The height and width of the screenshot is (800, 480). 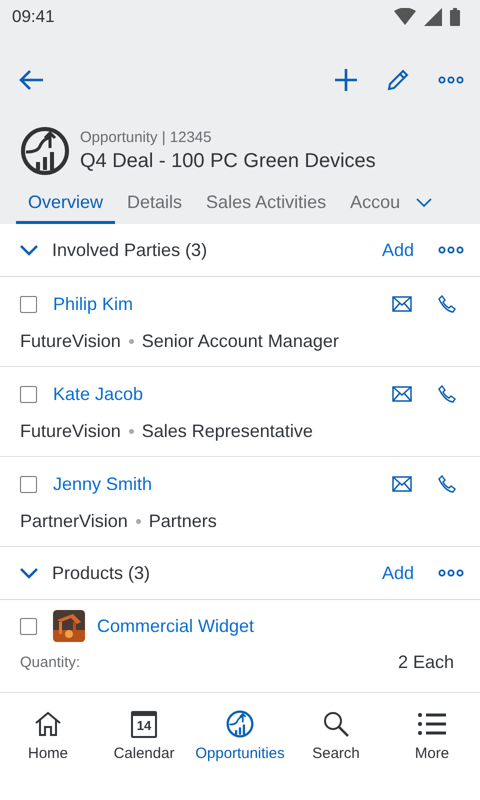 What do you see at coordinates (426, 662) in the screenshot?
I see `field-value: 2 Each` at bounding box center [426, 662].